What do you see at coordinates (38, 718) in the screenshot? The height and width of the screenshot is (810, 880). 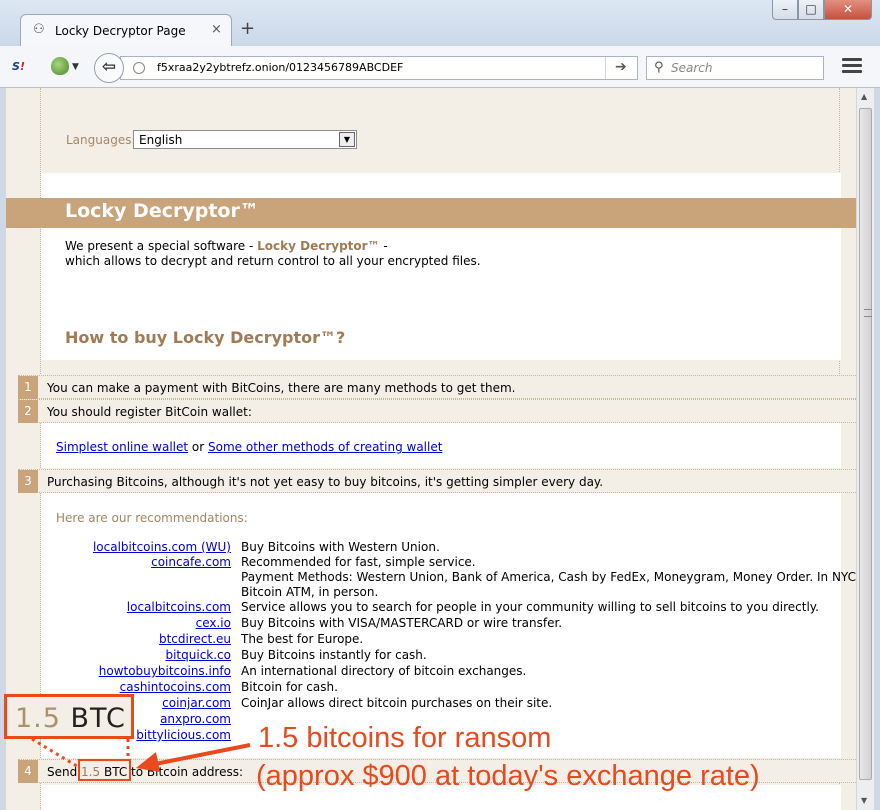 I see `zoomed-amount: 1.5` at bounding box center [38, 718].